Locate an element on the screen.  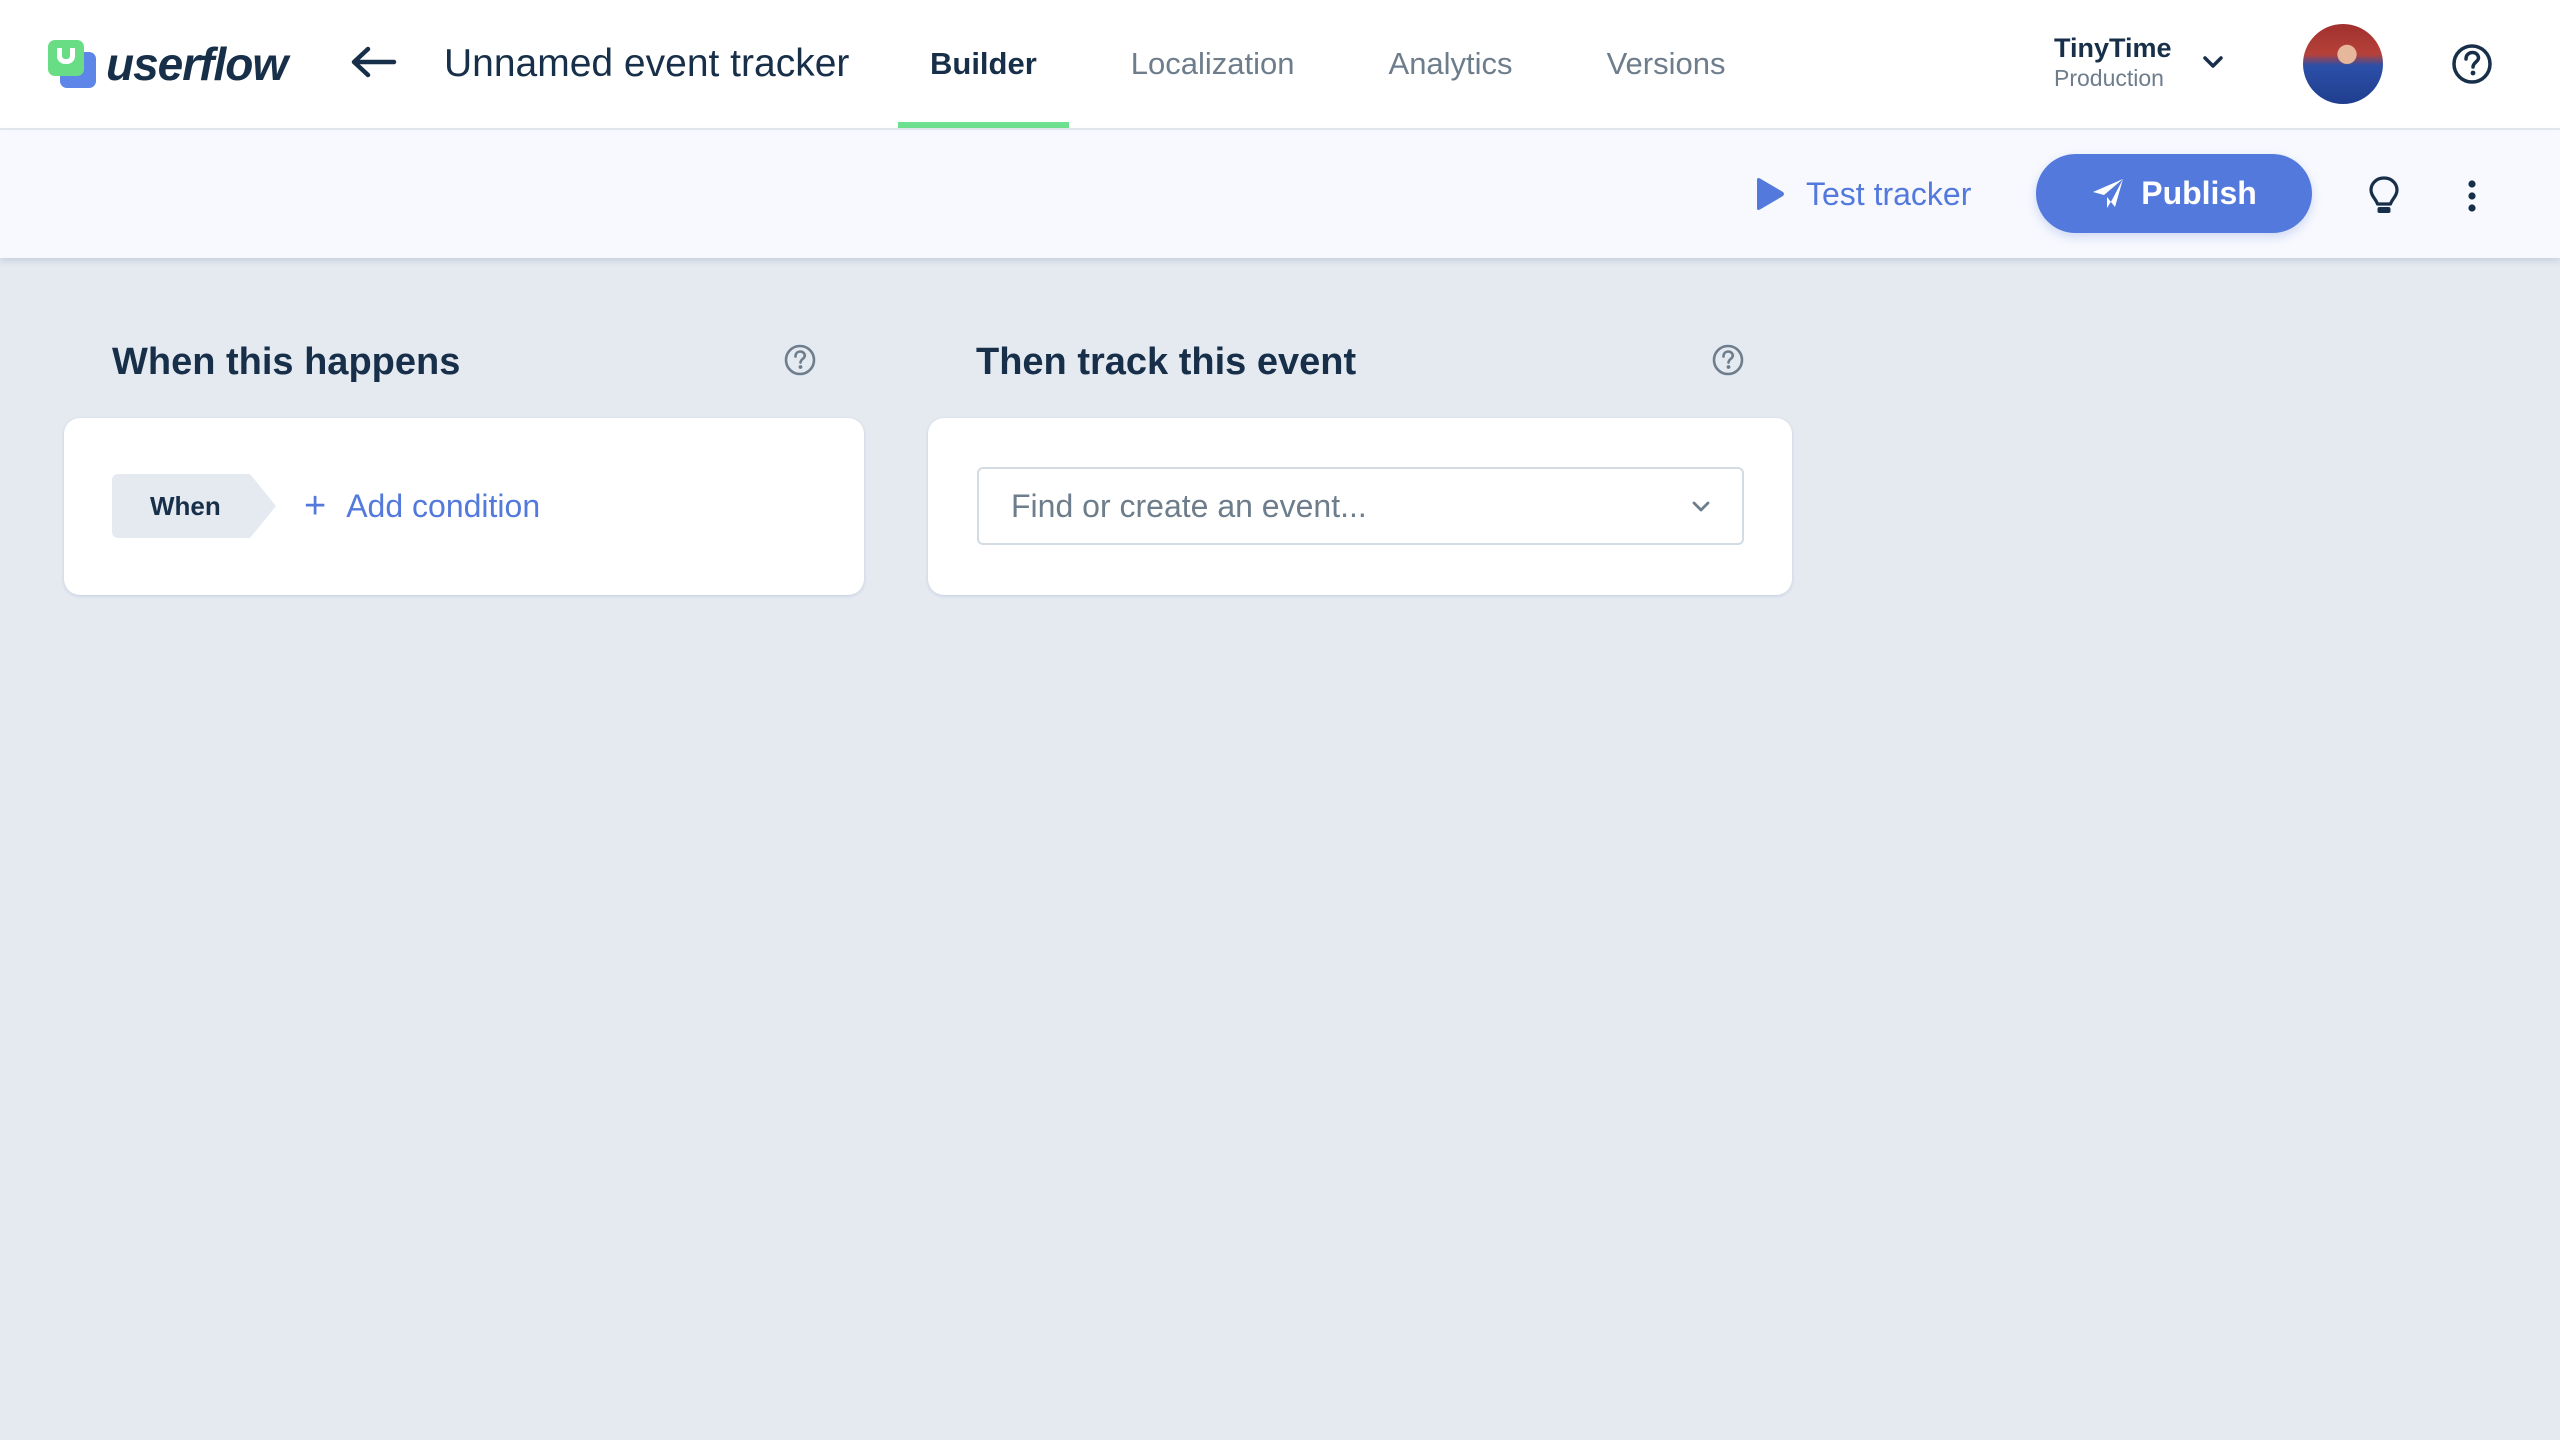
trigger-help-button is located at coordinates (800, 360).